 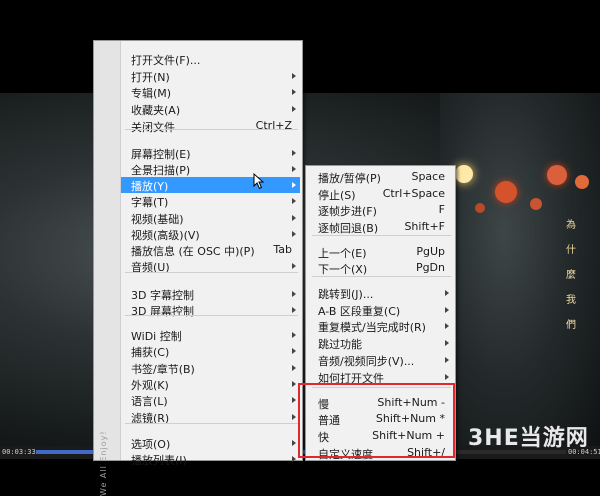 I want to click on menu-item: 逐帧步进(F) F, so click(x=380, y=210).